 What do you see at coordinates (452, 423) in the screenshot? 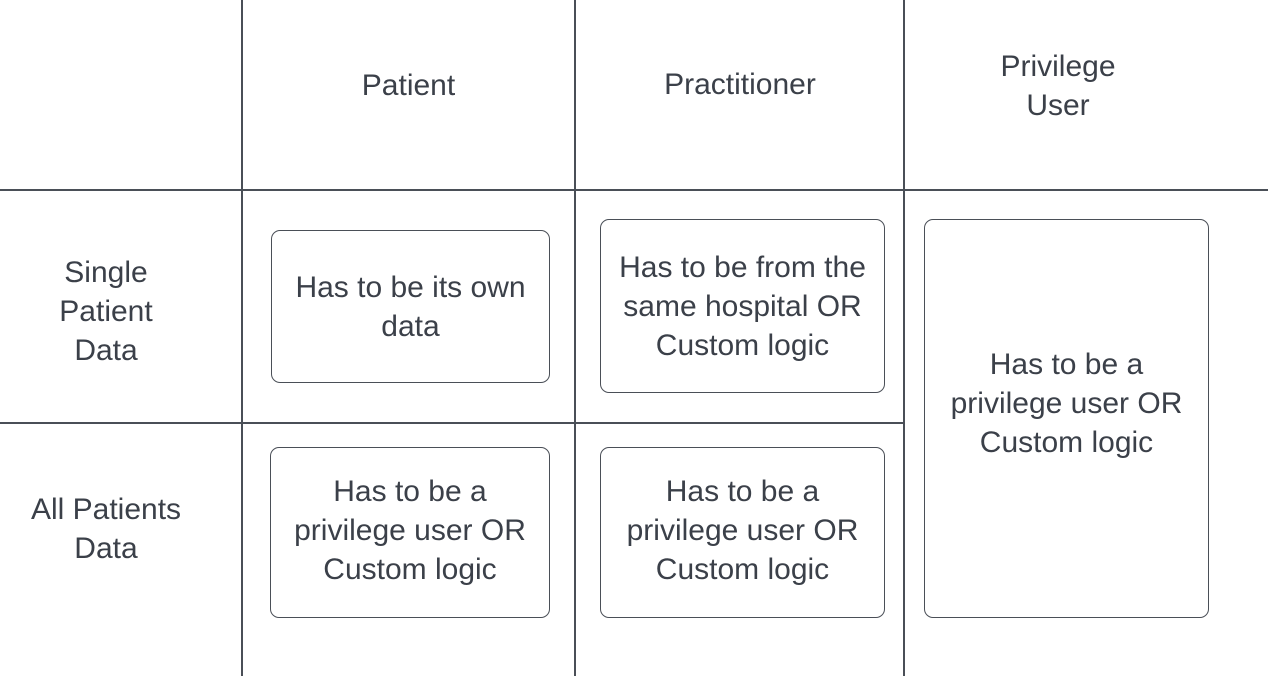
I see `grid-line-horizontal-rows` at bounding box center [452, 423].